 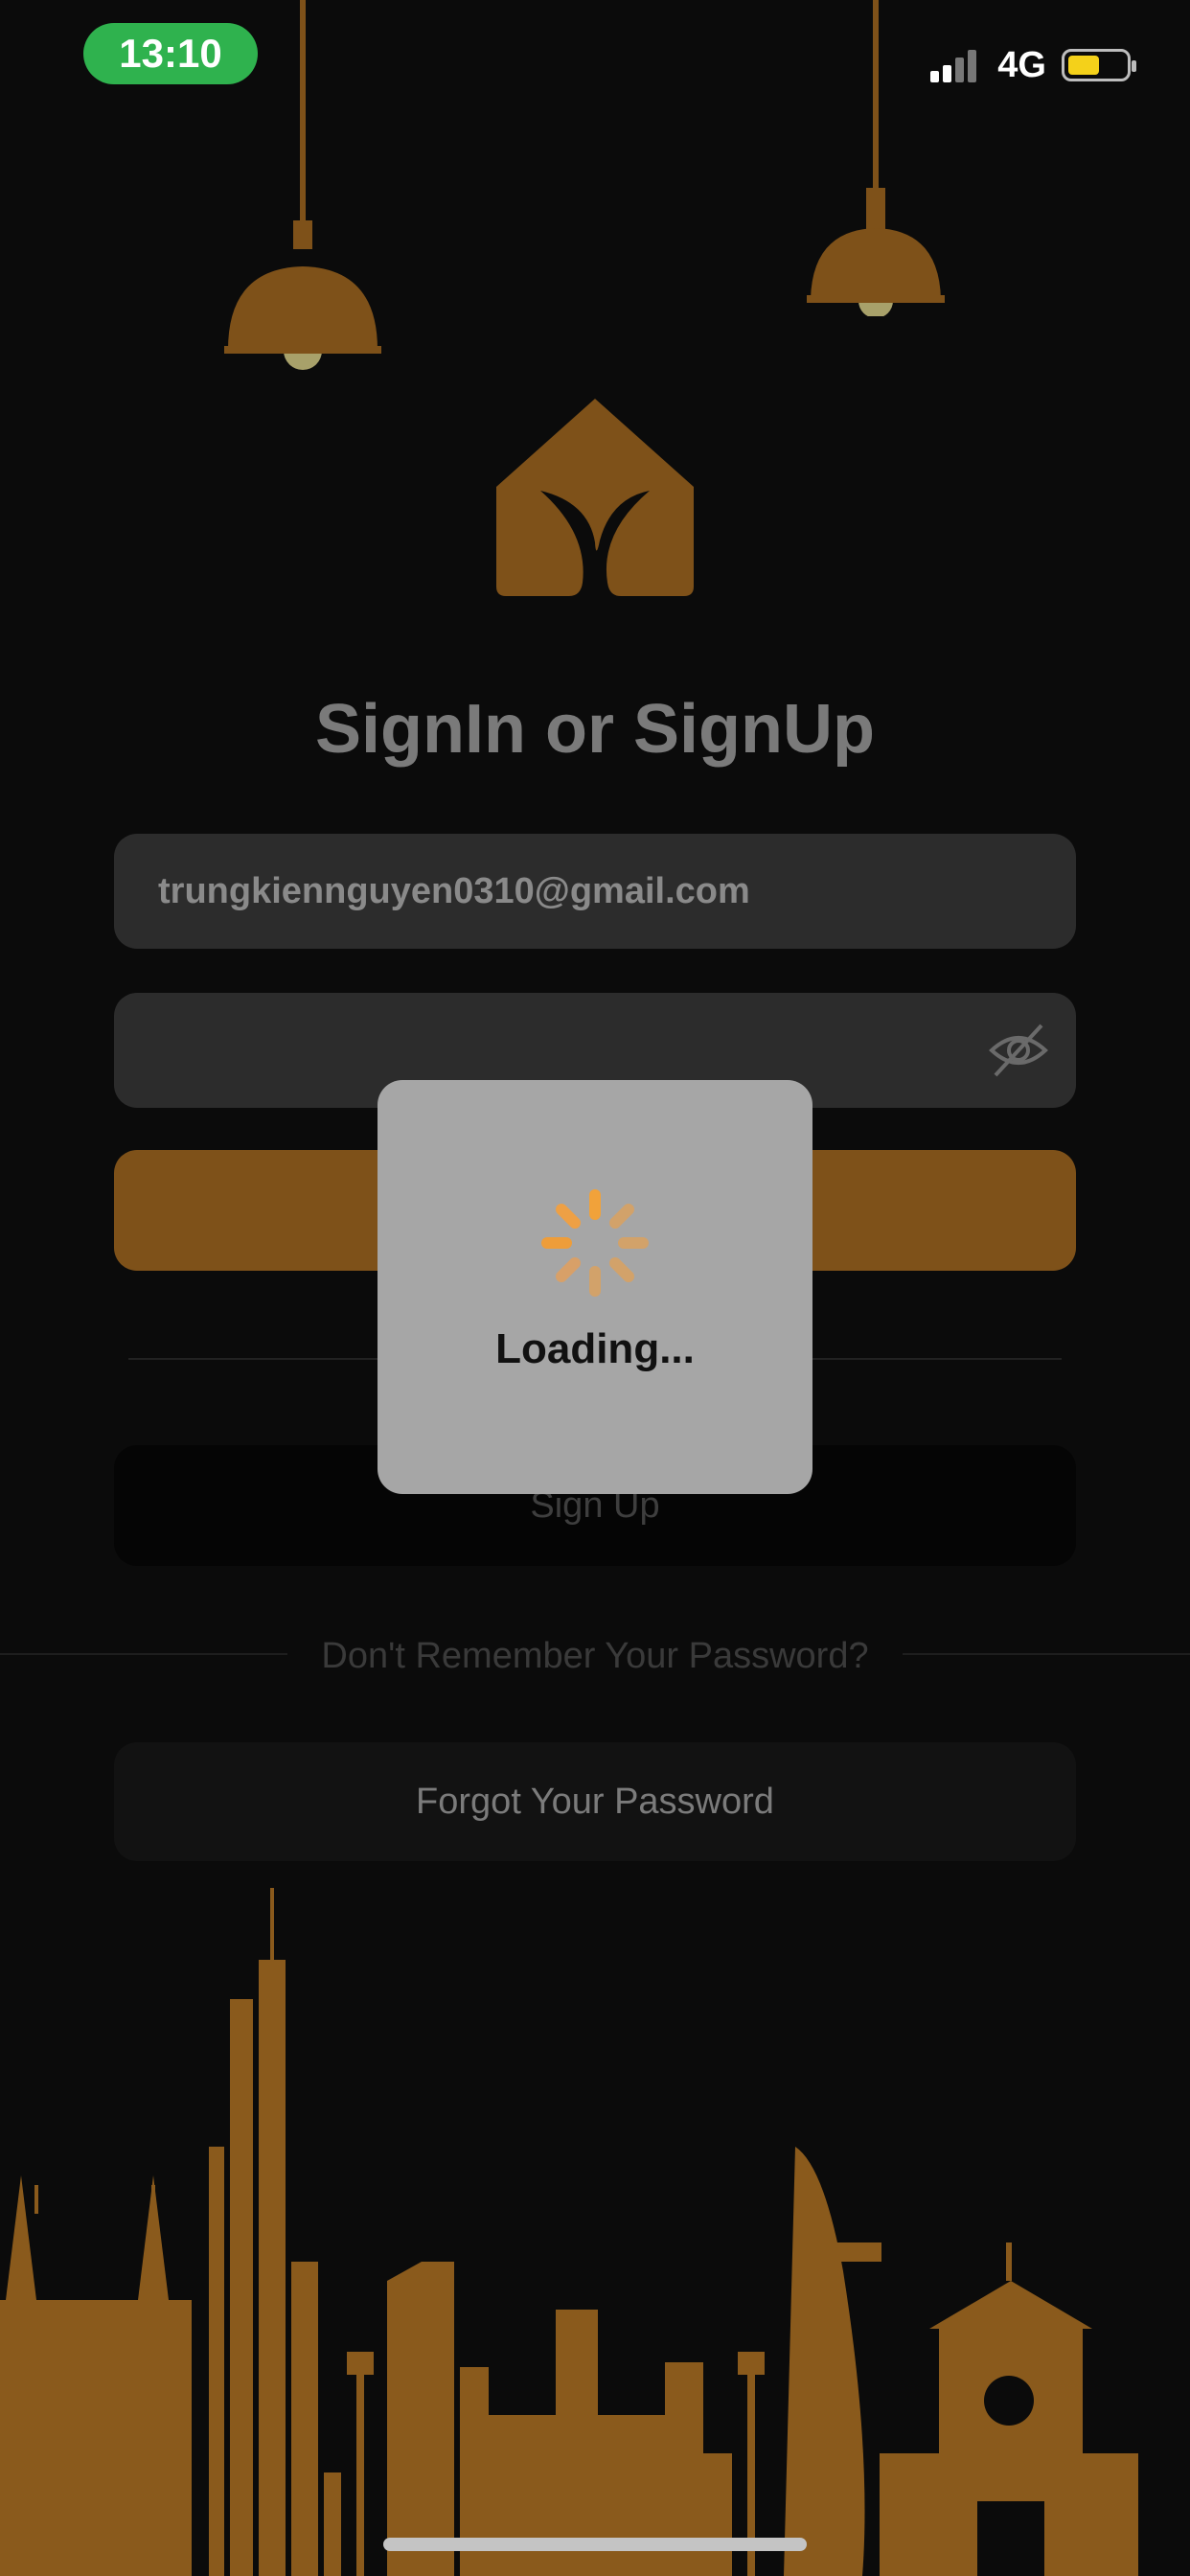 What do you see at coordinates (303, 185) in the screenshot?
I see `lamp-left-decoration` at bounding box center [303, 185].